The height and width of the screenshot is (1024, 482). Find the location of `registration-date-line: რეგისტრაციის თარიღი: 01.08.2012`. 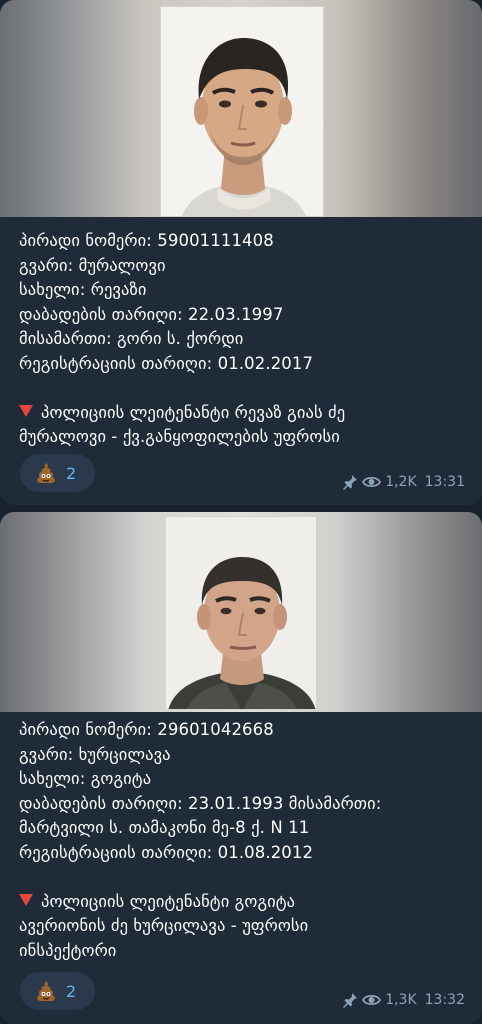

registration-date-line: რეგისტრაციის თარიღი: 01.08.2012 is located at coordinates (166, 852).